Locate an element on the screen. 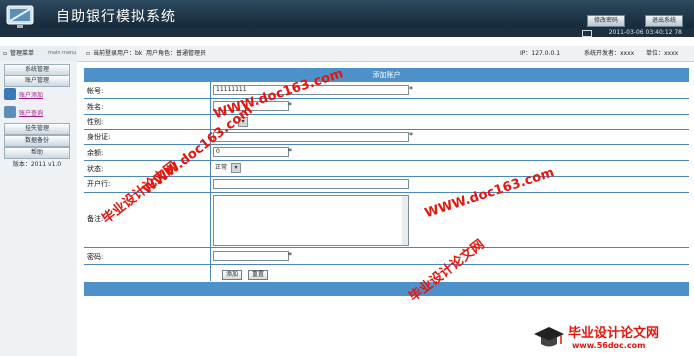  balance-label: 余额: is located at coordinates (95, 153).